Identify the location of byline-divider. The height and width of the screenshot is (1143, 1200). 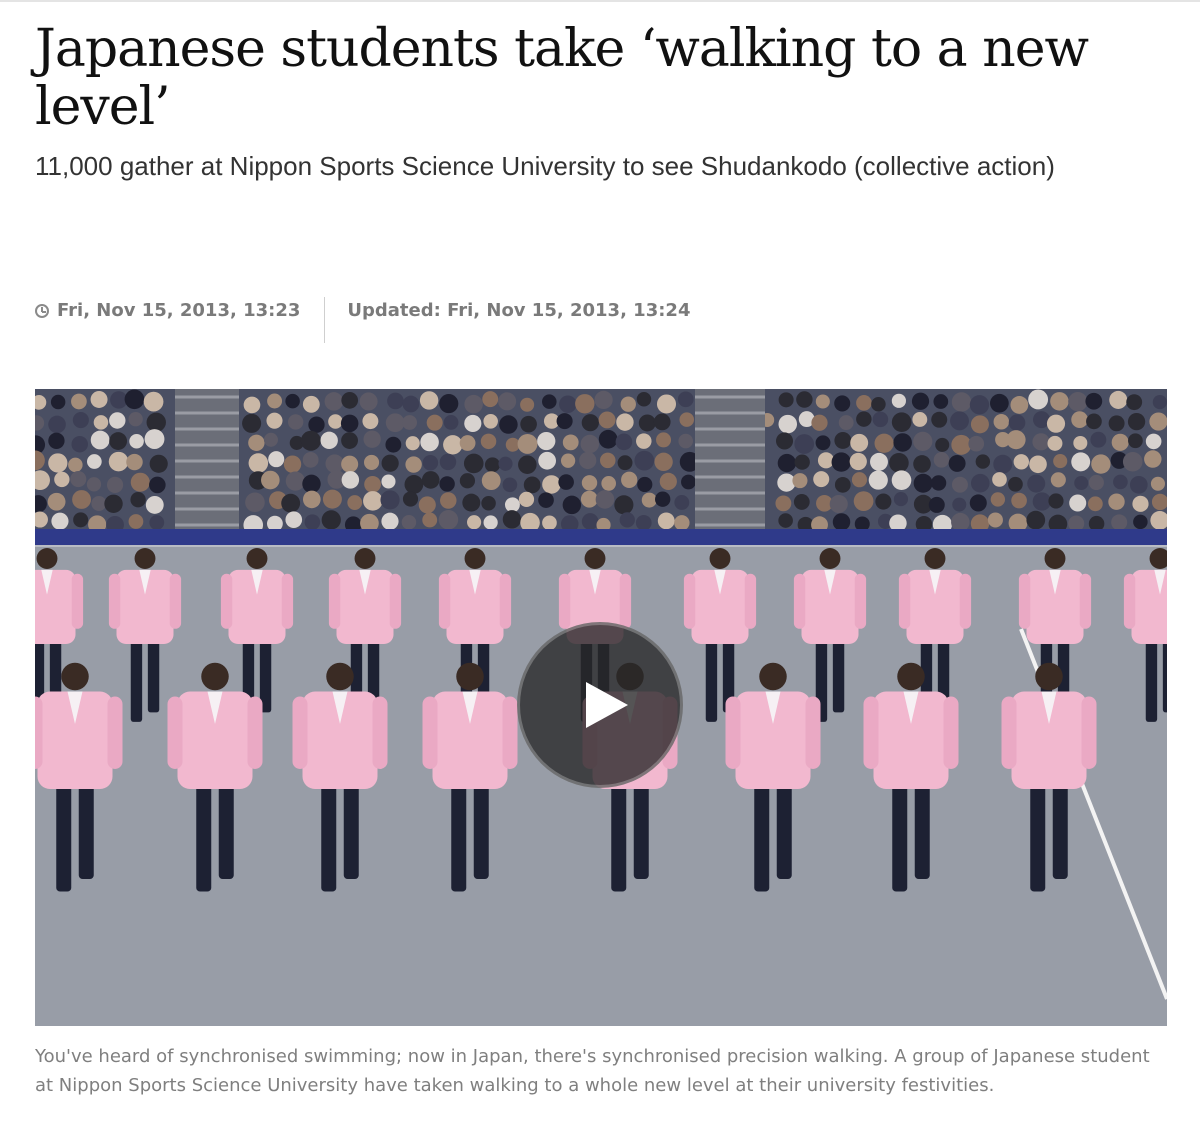
(325, 320).